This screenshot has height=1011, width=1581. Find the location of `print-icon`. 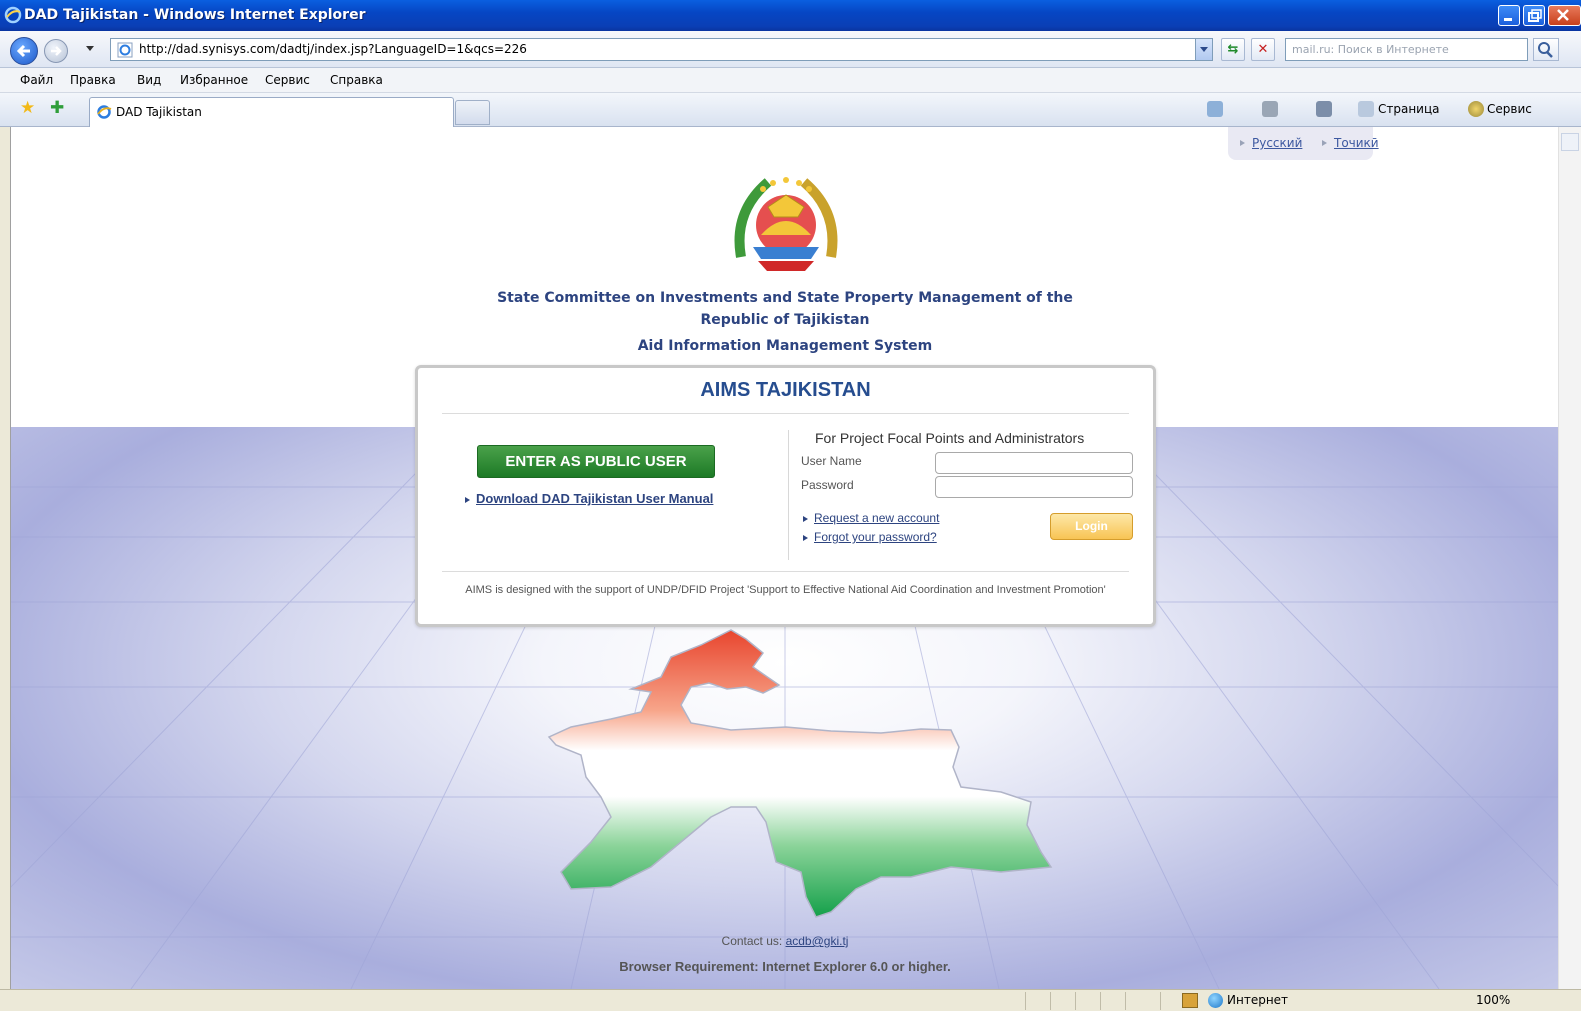

print-icon is located at coordinates (1324, 109).